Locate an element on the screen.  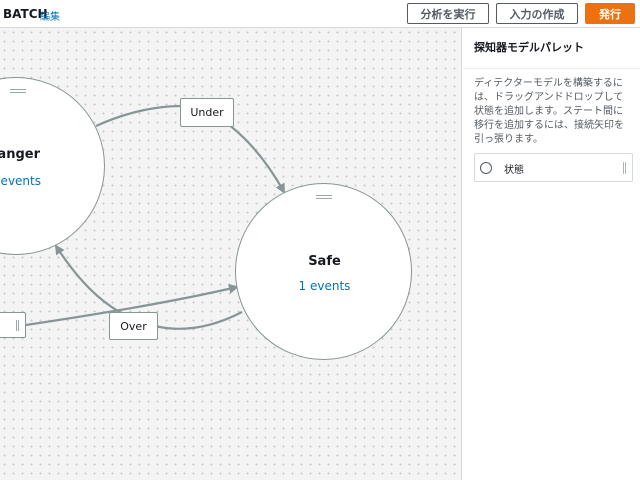
state-node-safe: Safe 1 events is located at coordinates (323, 271).